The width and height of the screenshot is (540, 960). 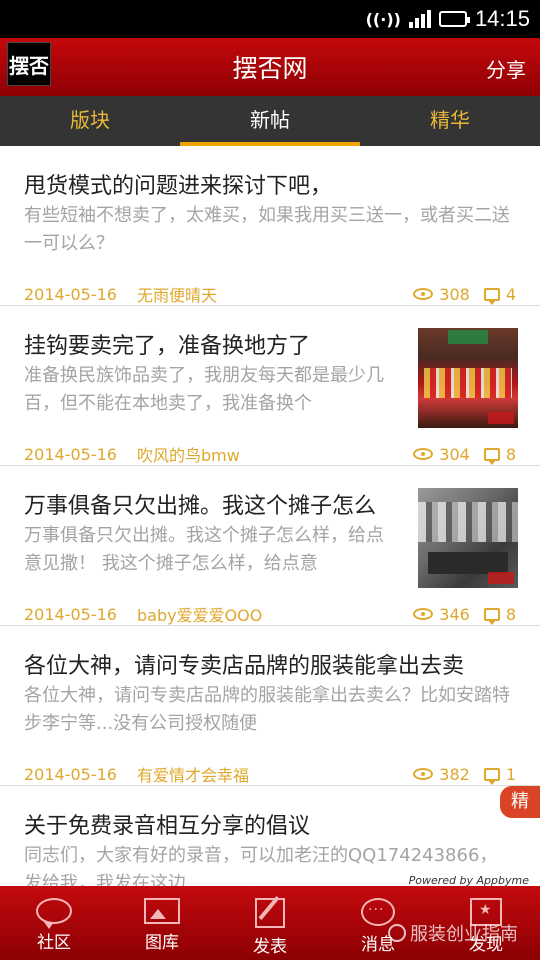 I want to click on community-icon, so click(x=54, y=913).